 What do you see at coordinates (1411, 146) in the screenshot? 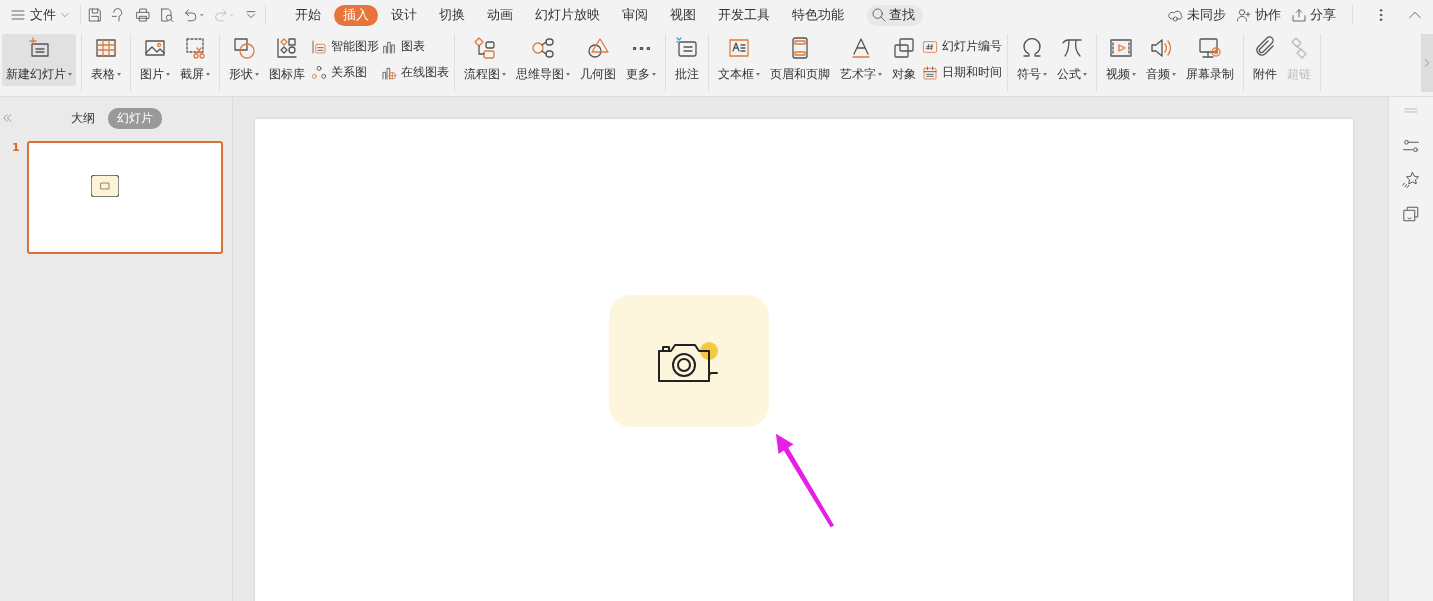
I see `sliders-icon` at bounding box center [1411, 146].